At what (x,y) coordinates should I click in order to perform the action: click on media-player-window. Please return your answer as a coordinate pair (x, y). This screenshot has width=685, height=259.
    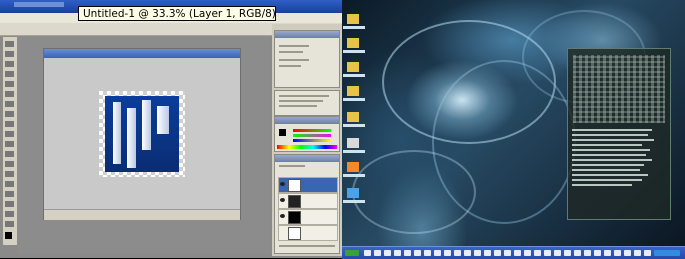
    Looking at the image, I should click on (619, 134).